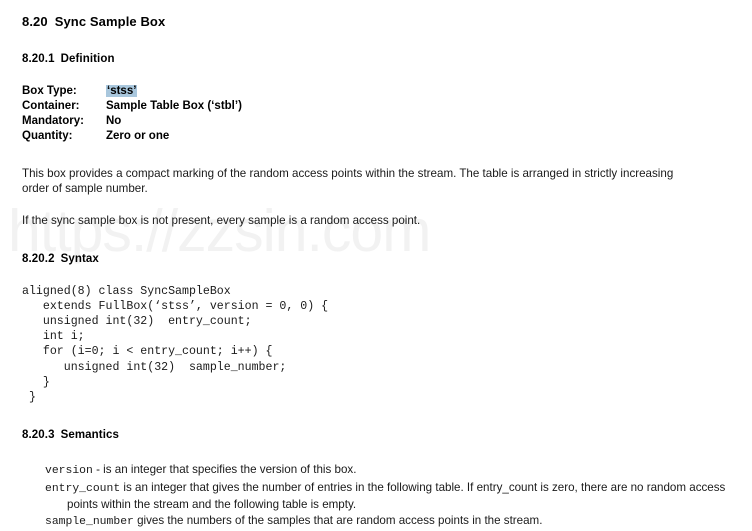 The image size is (752, 531). I want to click on definition-heading-number: 8.20.1, so click(38, 59).